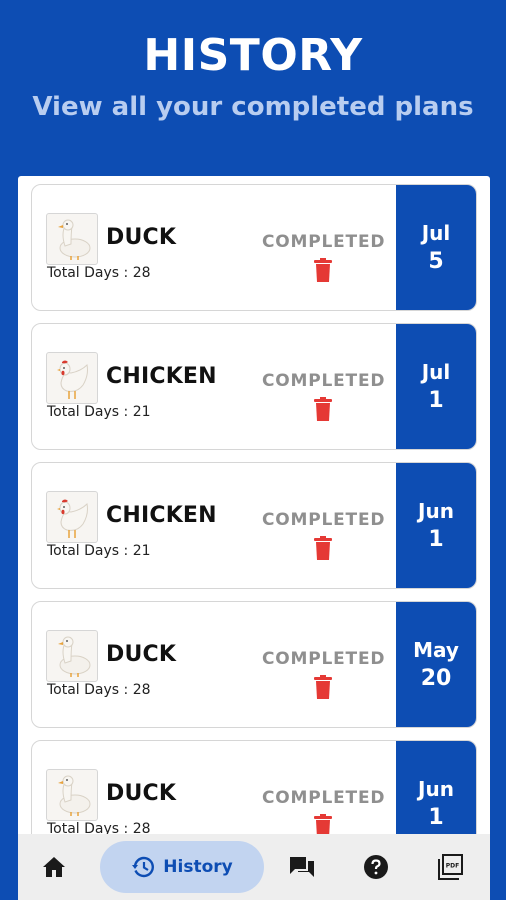 The height and width of the screenshot is (900, 506). What do you see at coordinates (254, 664) in the screenshot?
I see `plan-card: DUCK Total Days : 28 COMPLETED May 20` at bounding box center [254, 664].